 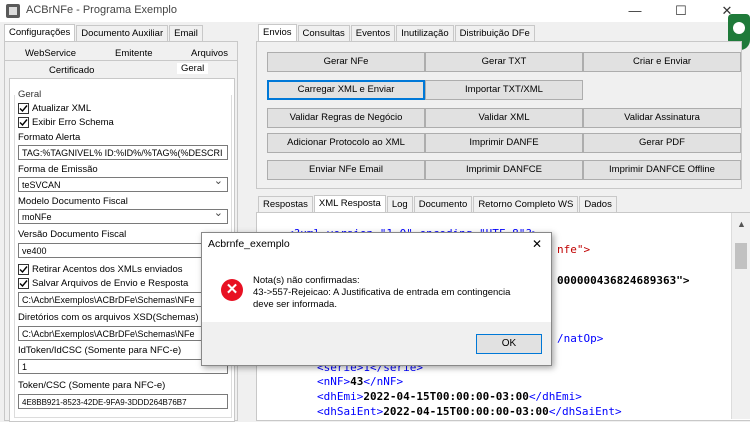 I want to click on xml-fragment-1: nfe">, so click(x=573, y=249).